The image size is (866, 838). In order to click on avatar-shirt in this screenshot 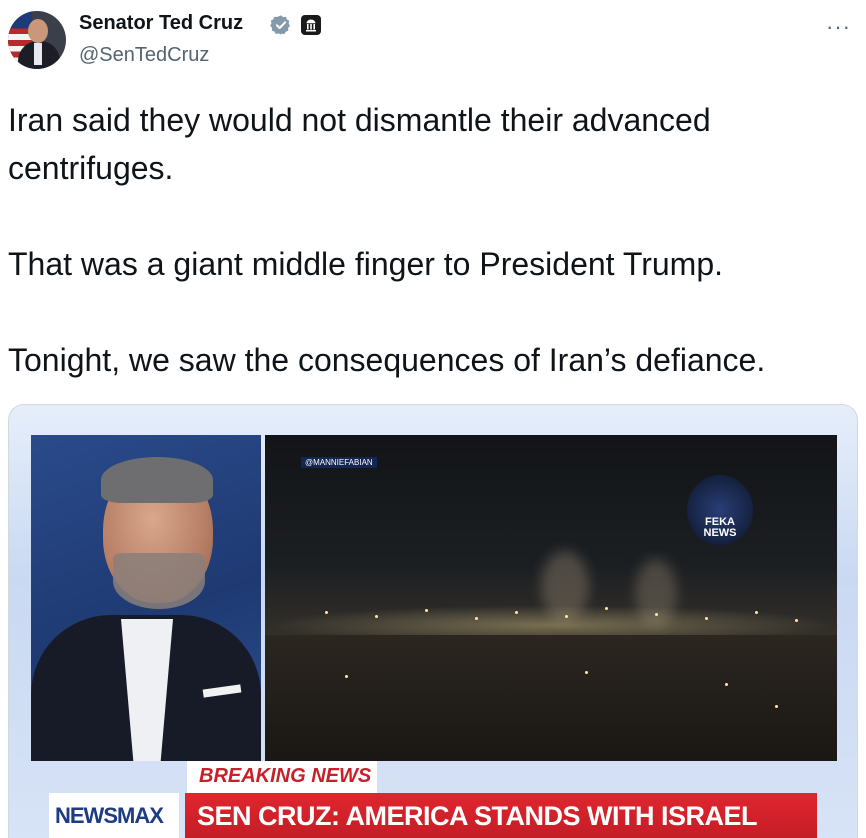, I will do `click(38, 54)`.